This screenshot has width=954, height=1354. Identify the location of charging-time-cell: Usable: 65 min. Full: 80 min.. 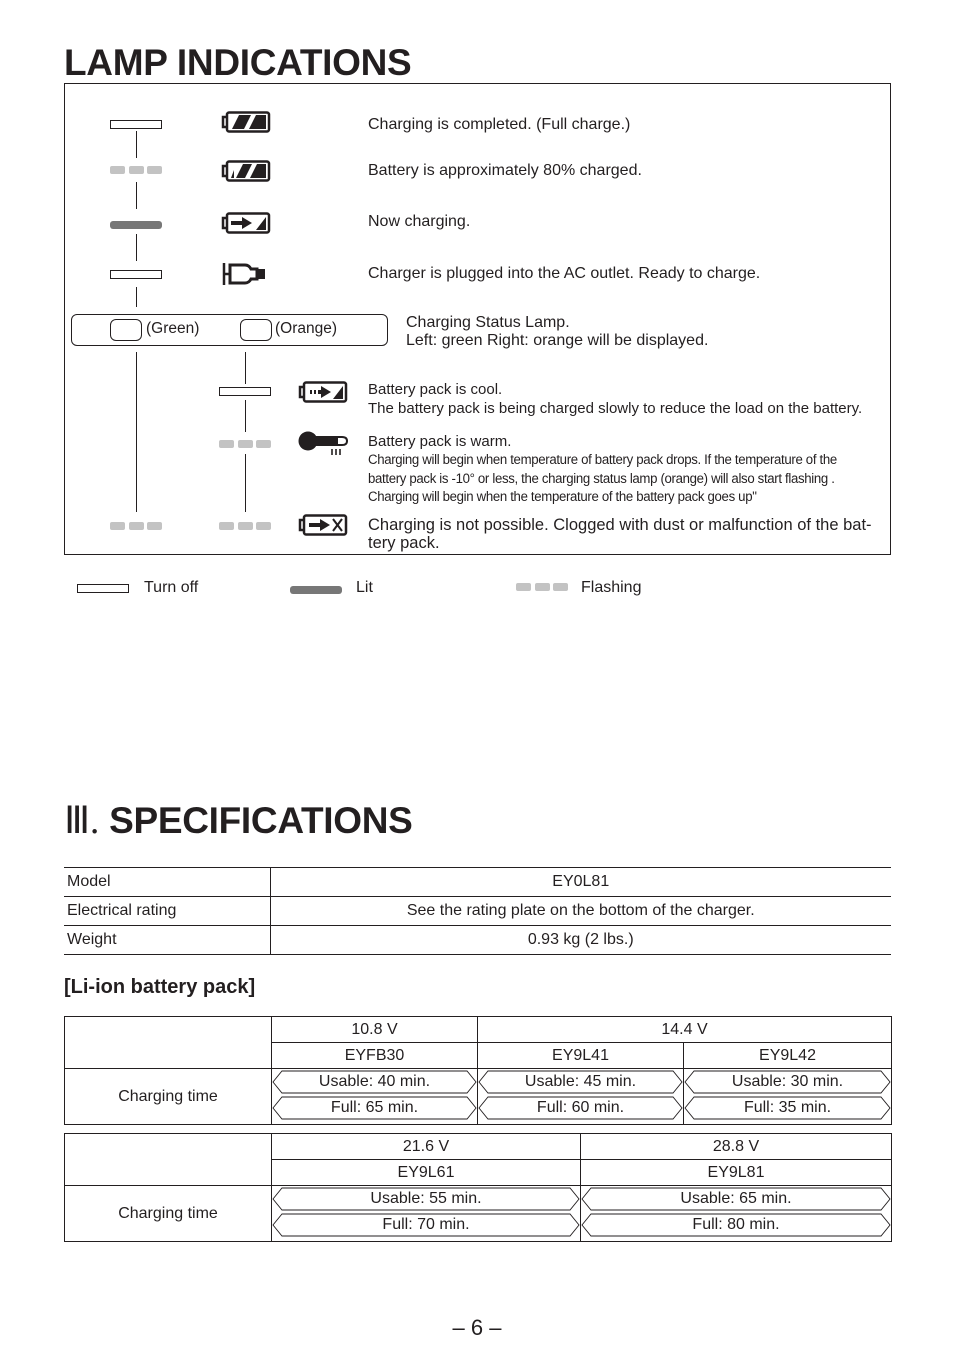
(736, 1213).